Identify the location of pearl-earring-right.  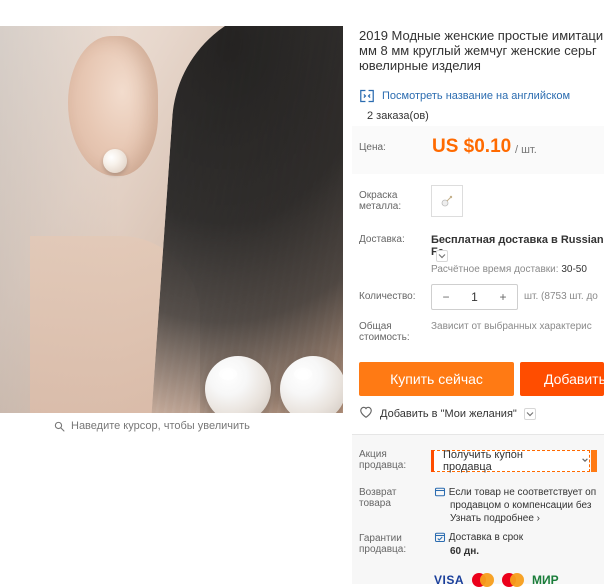
(311, 384).